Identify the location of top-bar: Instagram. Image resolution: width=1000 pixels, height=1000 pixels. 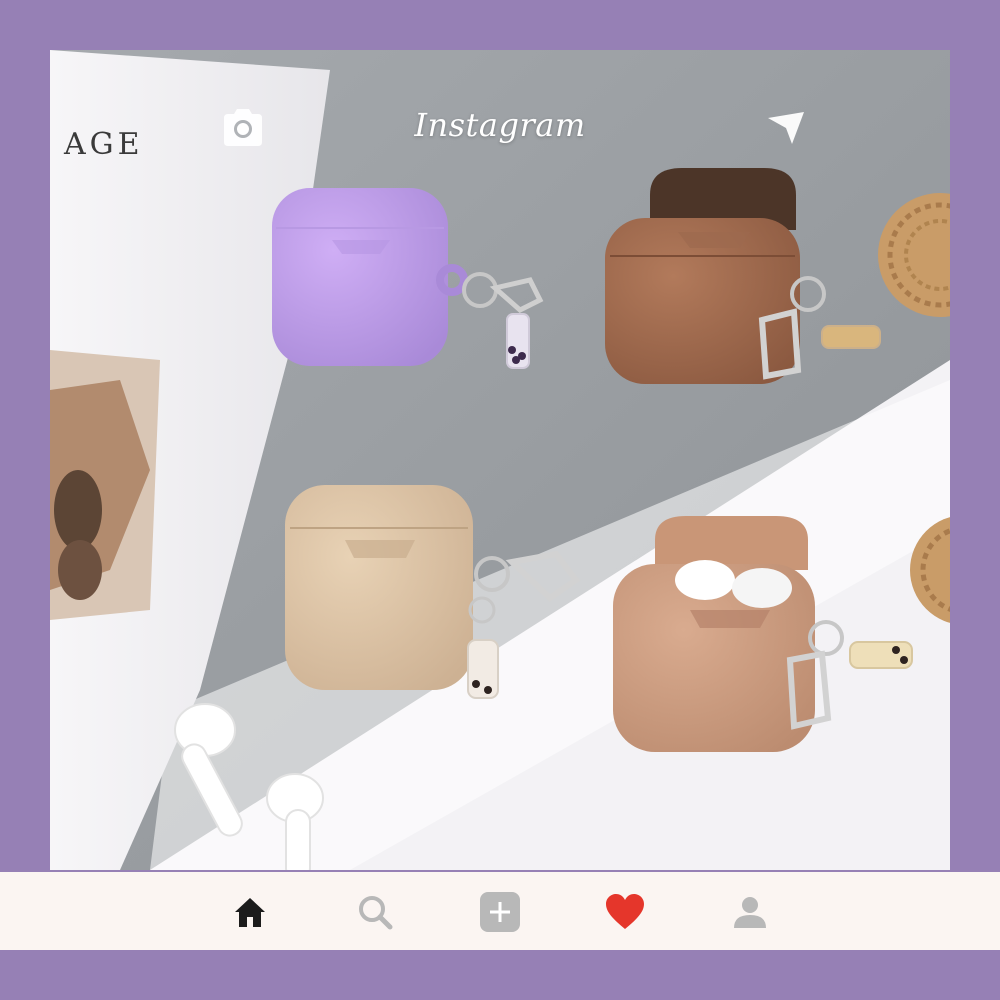
(500, 125).